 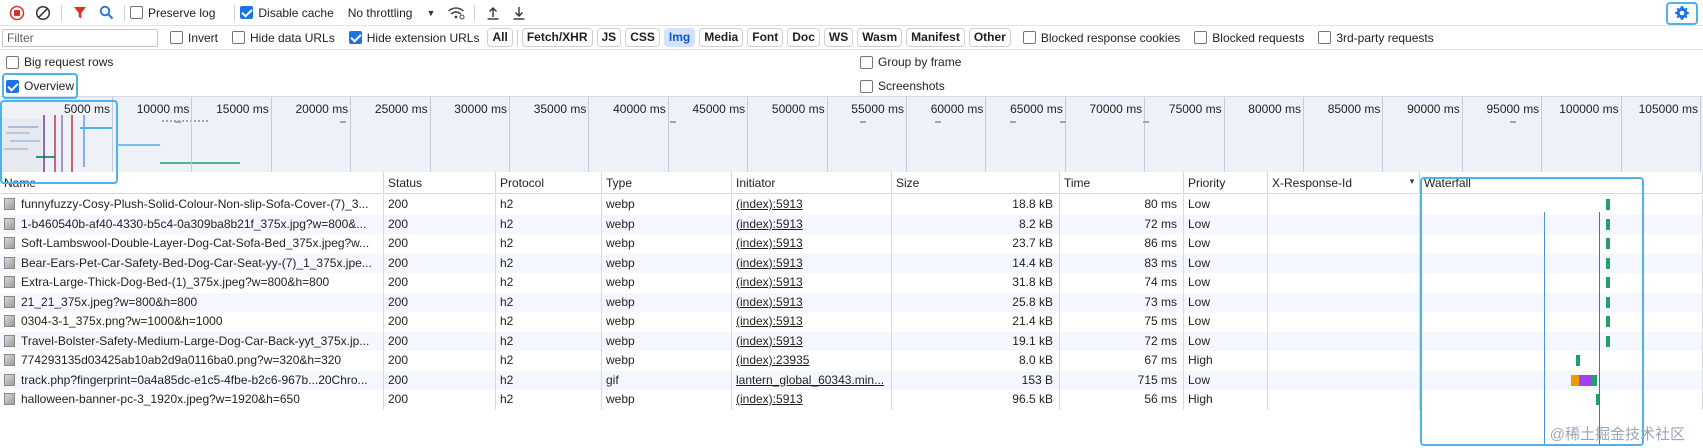 I want to click on disable-cache-checkbox: Disable cache, so click(x=287, y=13).